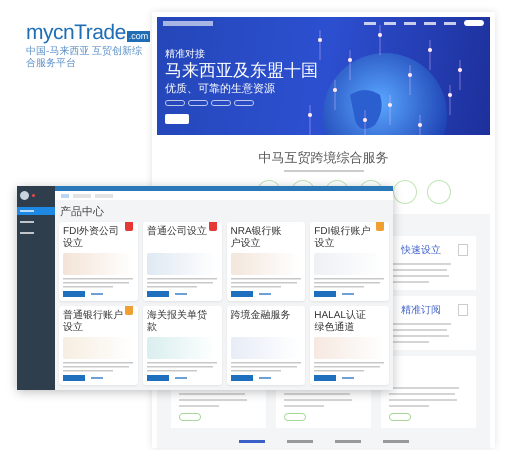 The image size is (508, 450). Describe the element at coordinates (177, 119) in the screenshot. I see `hero-button` at that location.